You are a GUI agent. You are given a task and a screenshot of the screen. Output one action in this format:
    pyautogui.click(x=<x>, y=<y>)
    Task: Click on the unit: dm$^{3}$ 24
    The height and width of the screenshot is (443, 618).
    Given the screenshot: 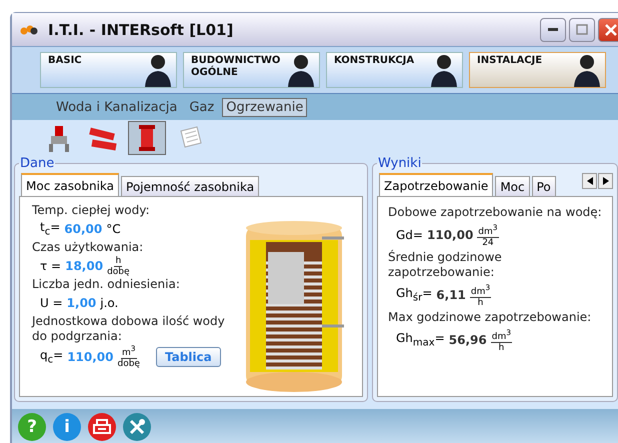 What is the action you would take?
    pyautogui.click(x=488, y=235)
    